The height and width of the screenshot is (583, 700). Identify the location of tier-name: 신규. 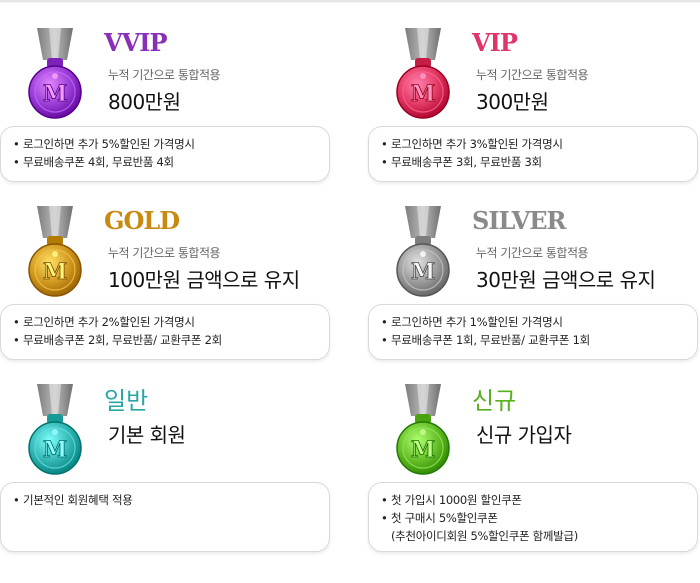
(494, 401).